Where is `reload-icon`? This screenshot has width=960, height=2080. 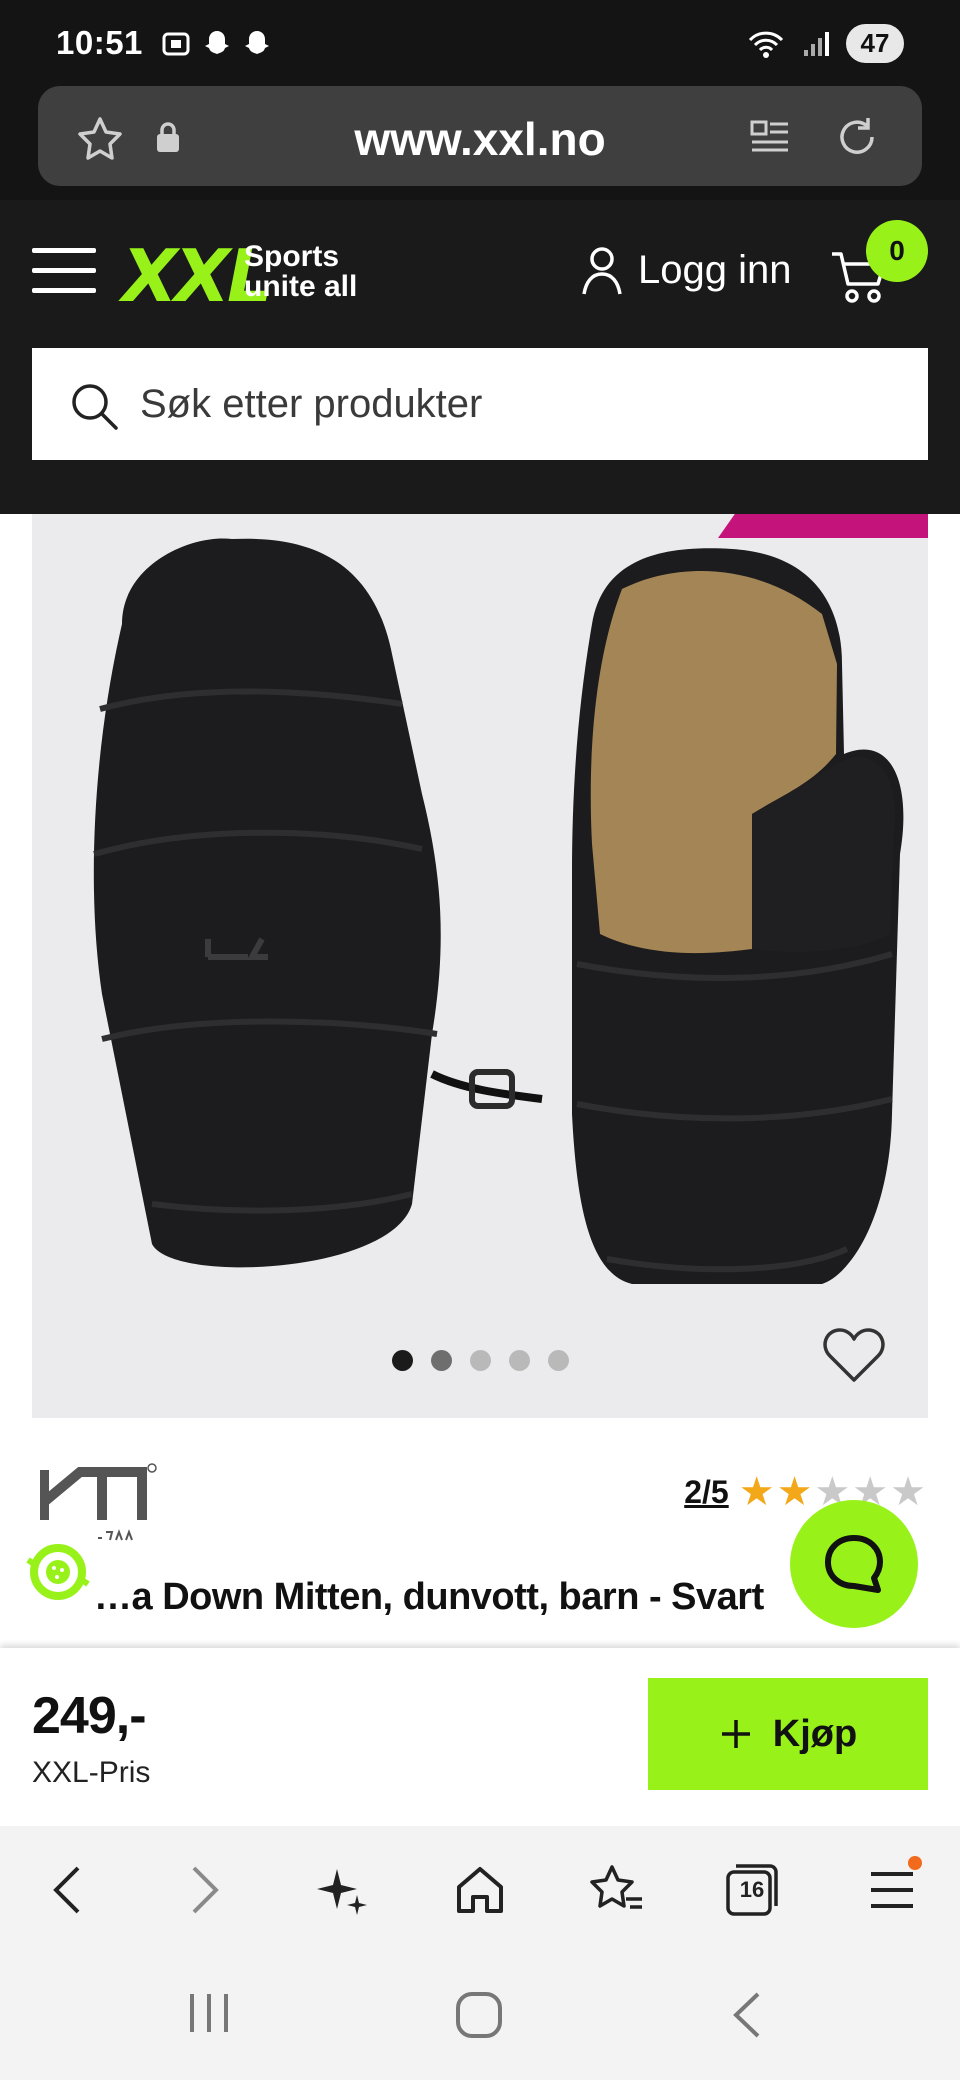 reload-icon is located at coordinates (857, 137).